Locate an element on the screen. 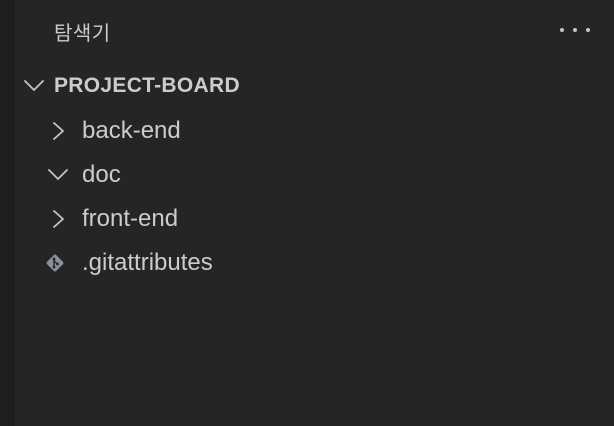 Image resolution: width=614 pixels, height=426 pixels. tree-item-front-end: front-end is located at coordinates (314, 219).